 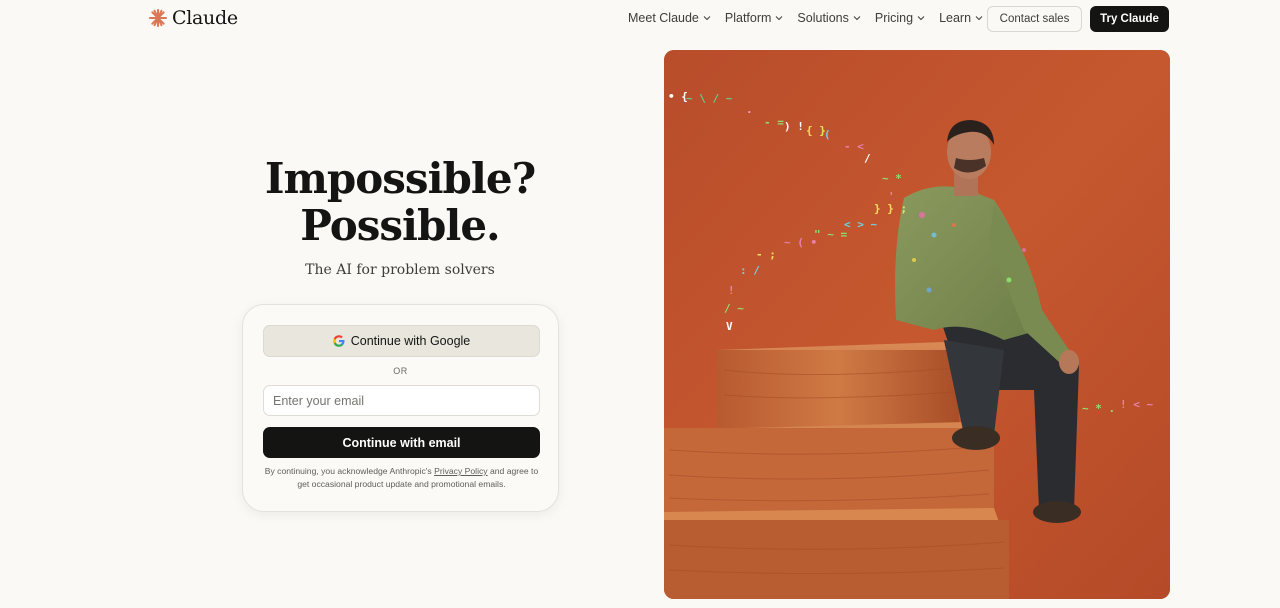 I want to click on nav-learn: Learn, so click(x=961, y=18).